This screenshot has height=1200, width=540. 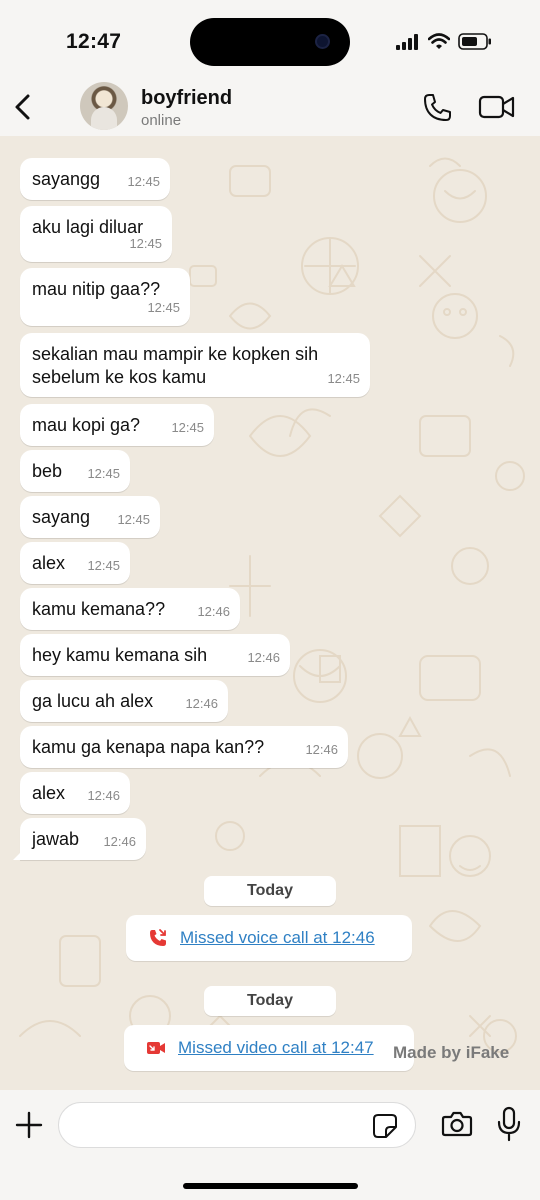 What do you see at coordinates (66, 179) in the screenshot?
I see `message-text: sayangg` at bounding box center [66, 179].